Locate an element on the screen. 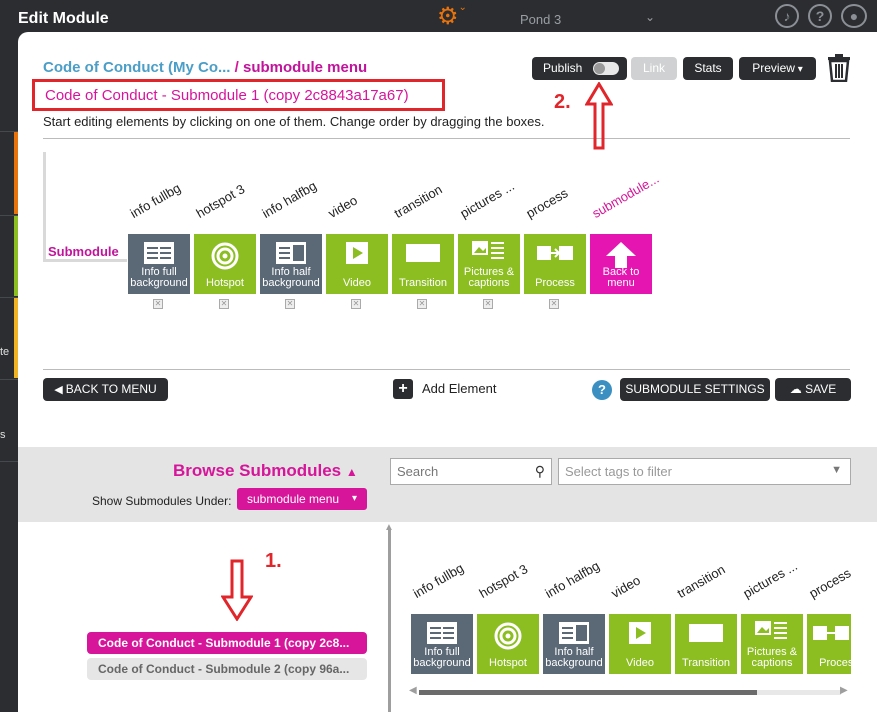  show-under-label: Show Submodules Under: is located at coordinates (162, 501).